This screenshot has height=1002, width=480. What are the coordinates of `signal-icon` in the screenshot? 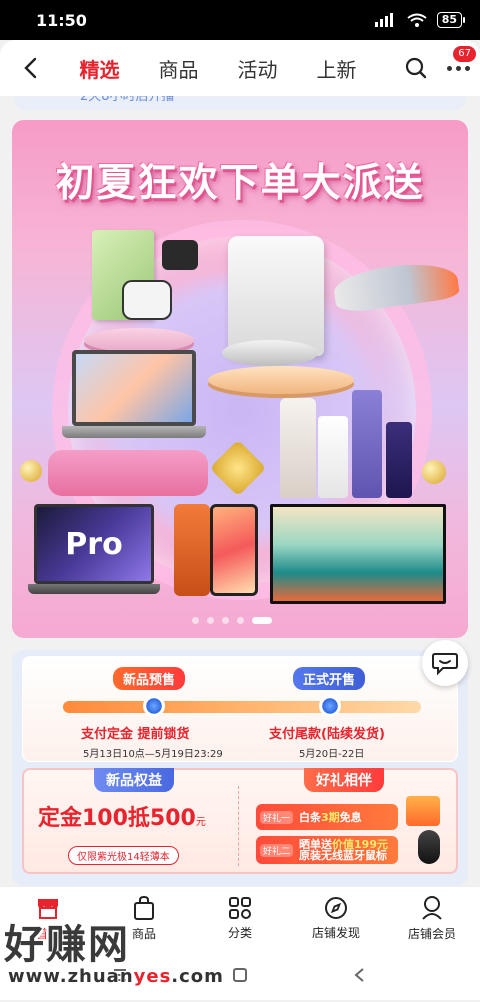 It's located at (383, 20).